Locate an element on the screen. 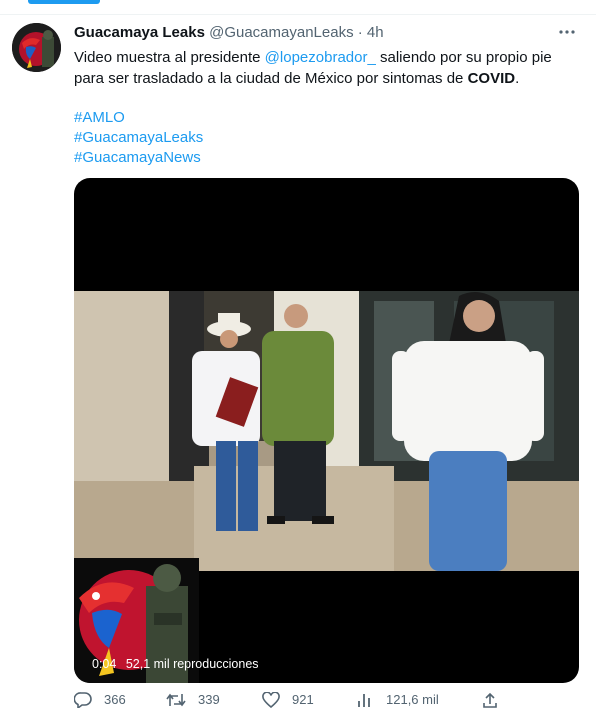 The height and width of the screenshot is (708, 596). views-count: 121,6 mil is located at coordinates (412, 699).